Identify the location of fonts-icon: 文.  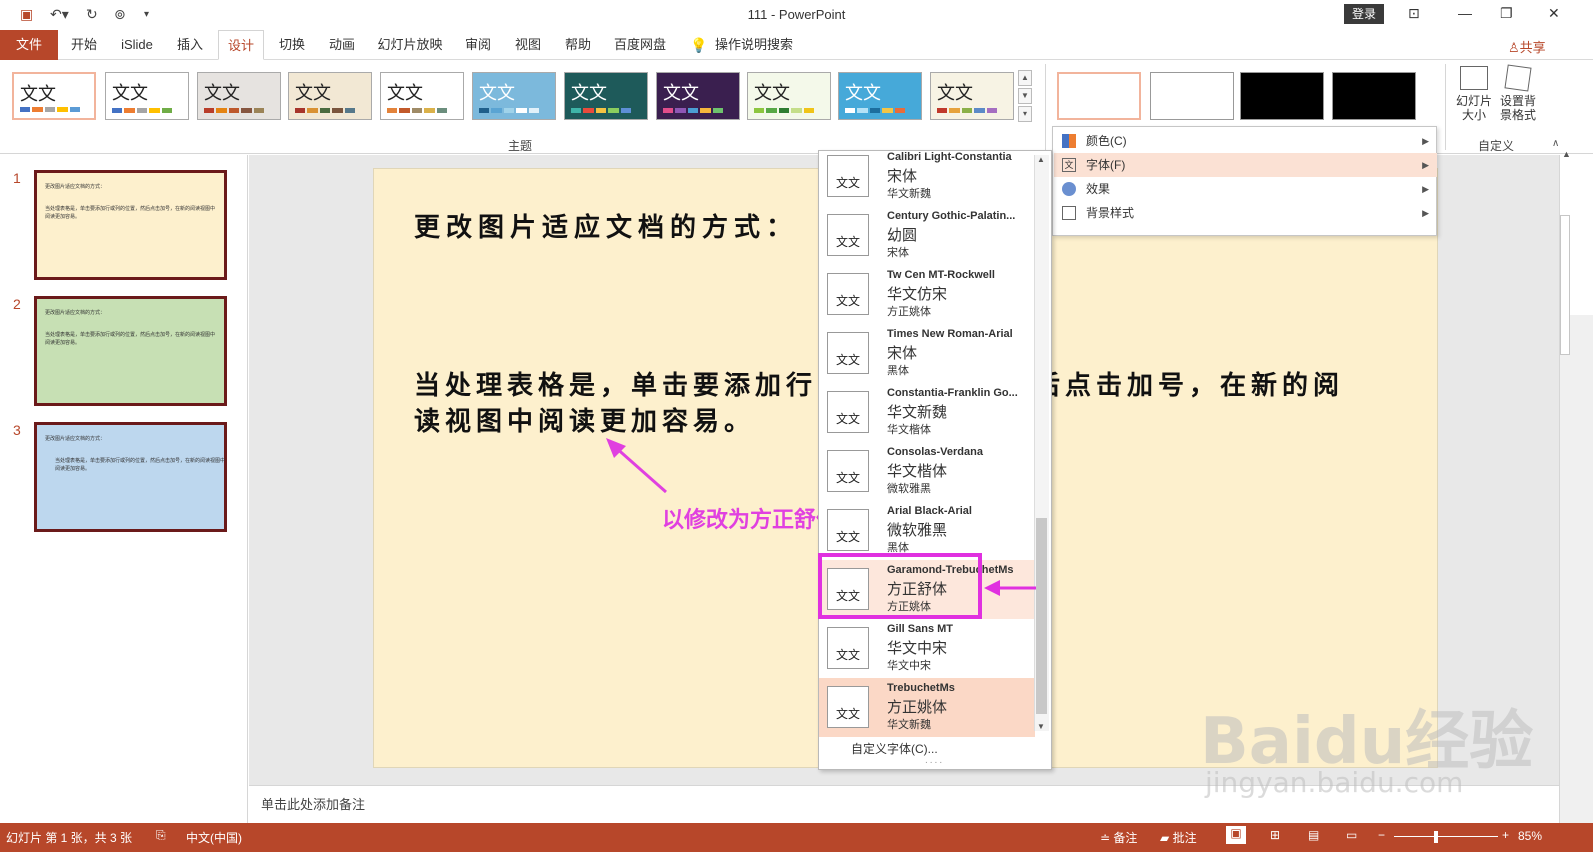
(1069, 165).